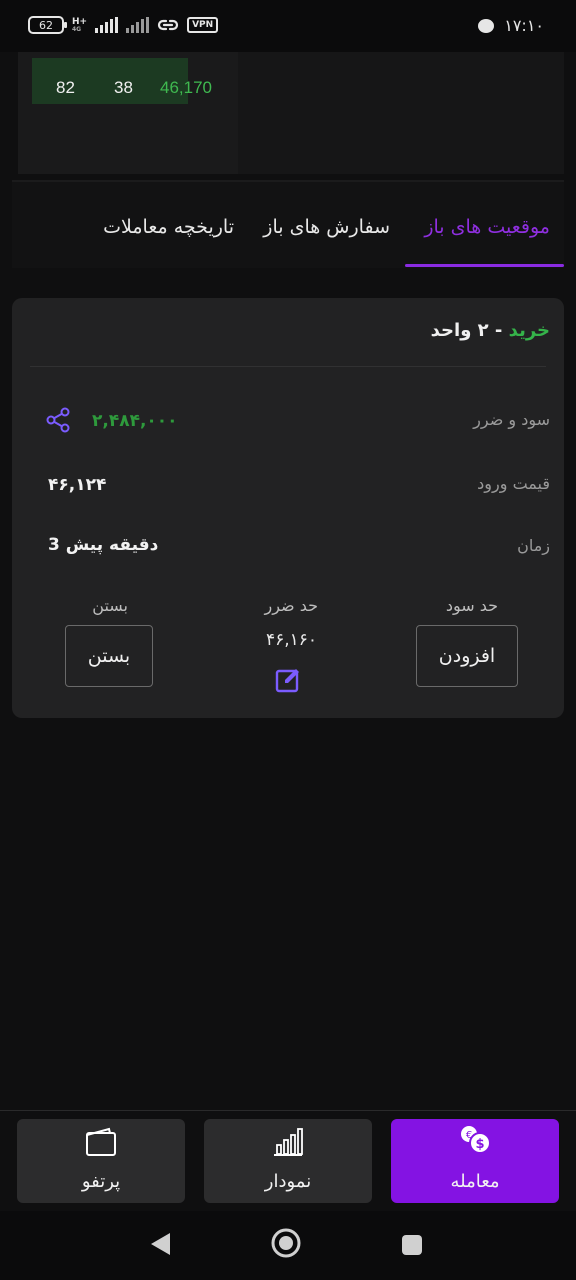 This screenshot has width=576, height=1280. I want to click on edit-icon, so click(288, 680).